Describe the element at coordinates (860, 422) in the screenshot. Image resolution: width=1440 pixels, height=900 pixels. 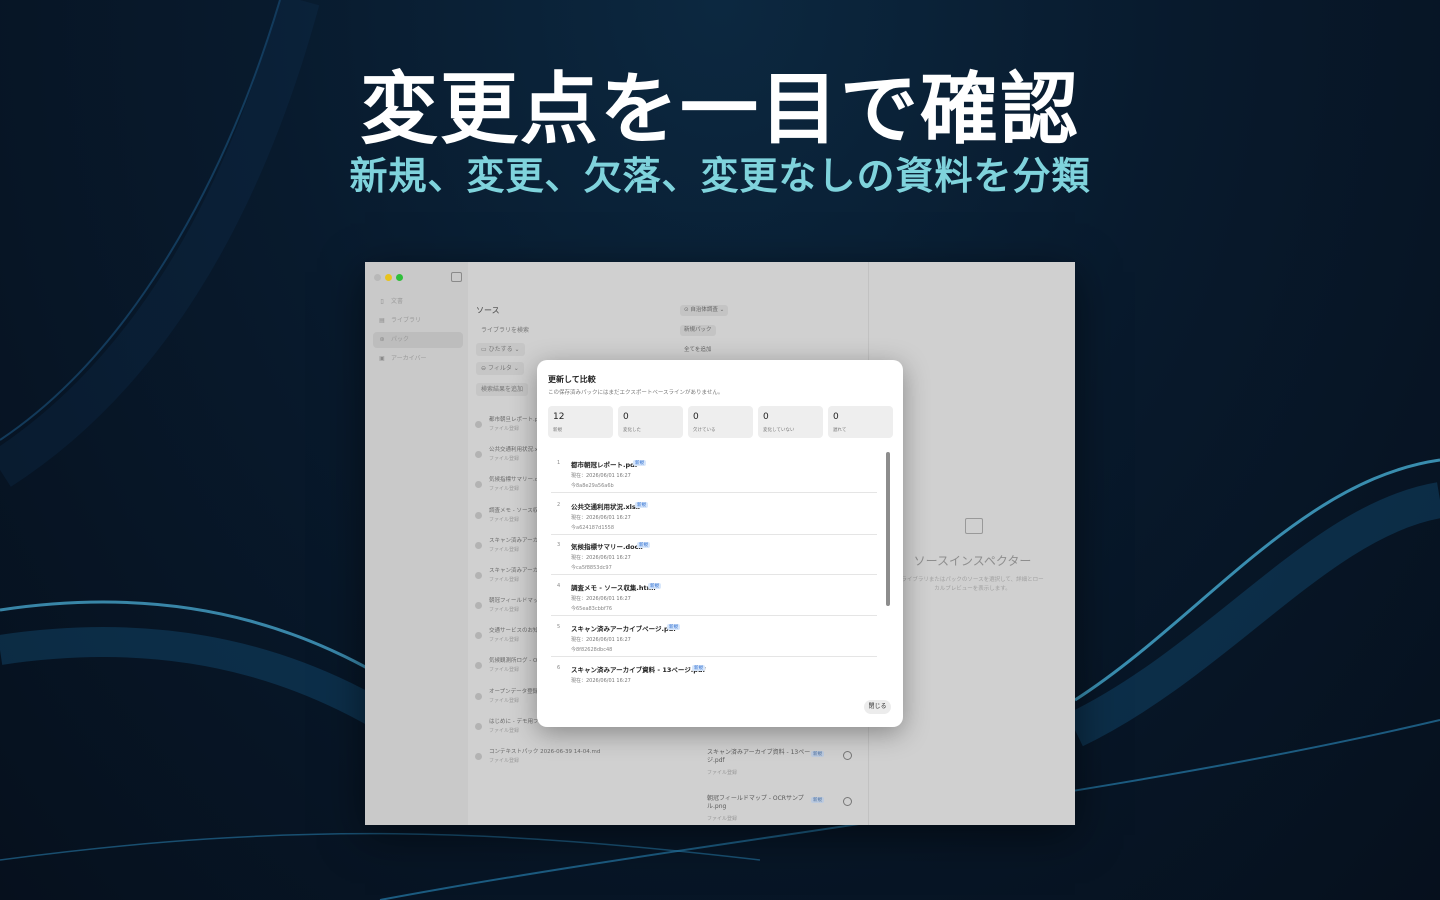
I see `stat-stale: 0 遅れて` at that location.